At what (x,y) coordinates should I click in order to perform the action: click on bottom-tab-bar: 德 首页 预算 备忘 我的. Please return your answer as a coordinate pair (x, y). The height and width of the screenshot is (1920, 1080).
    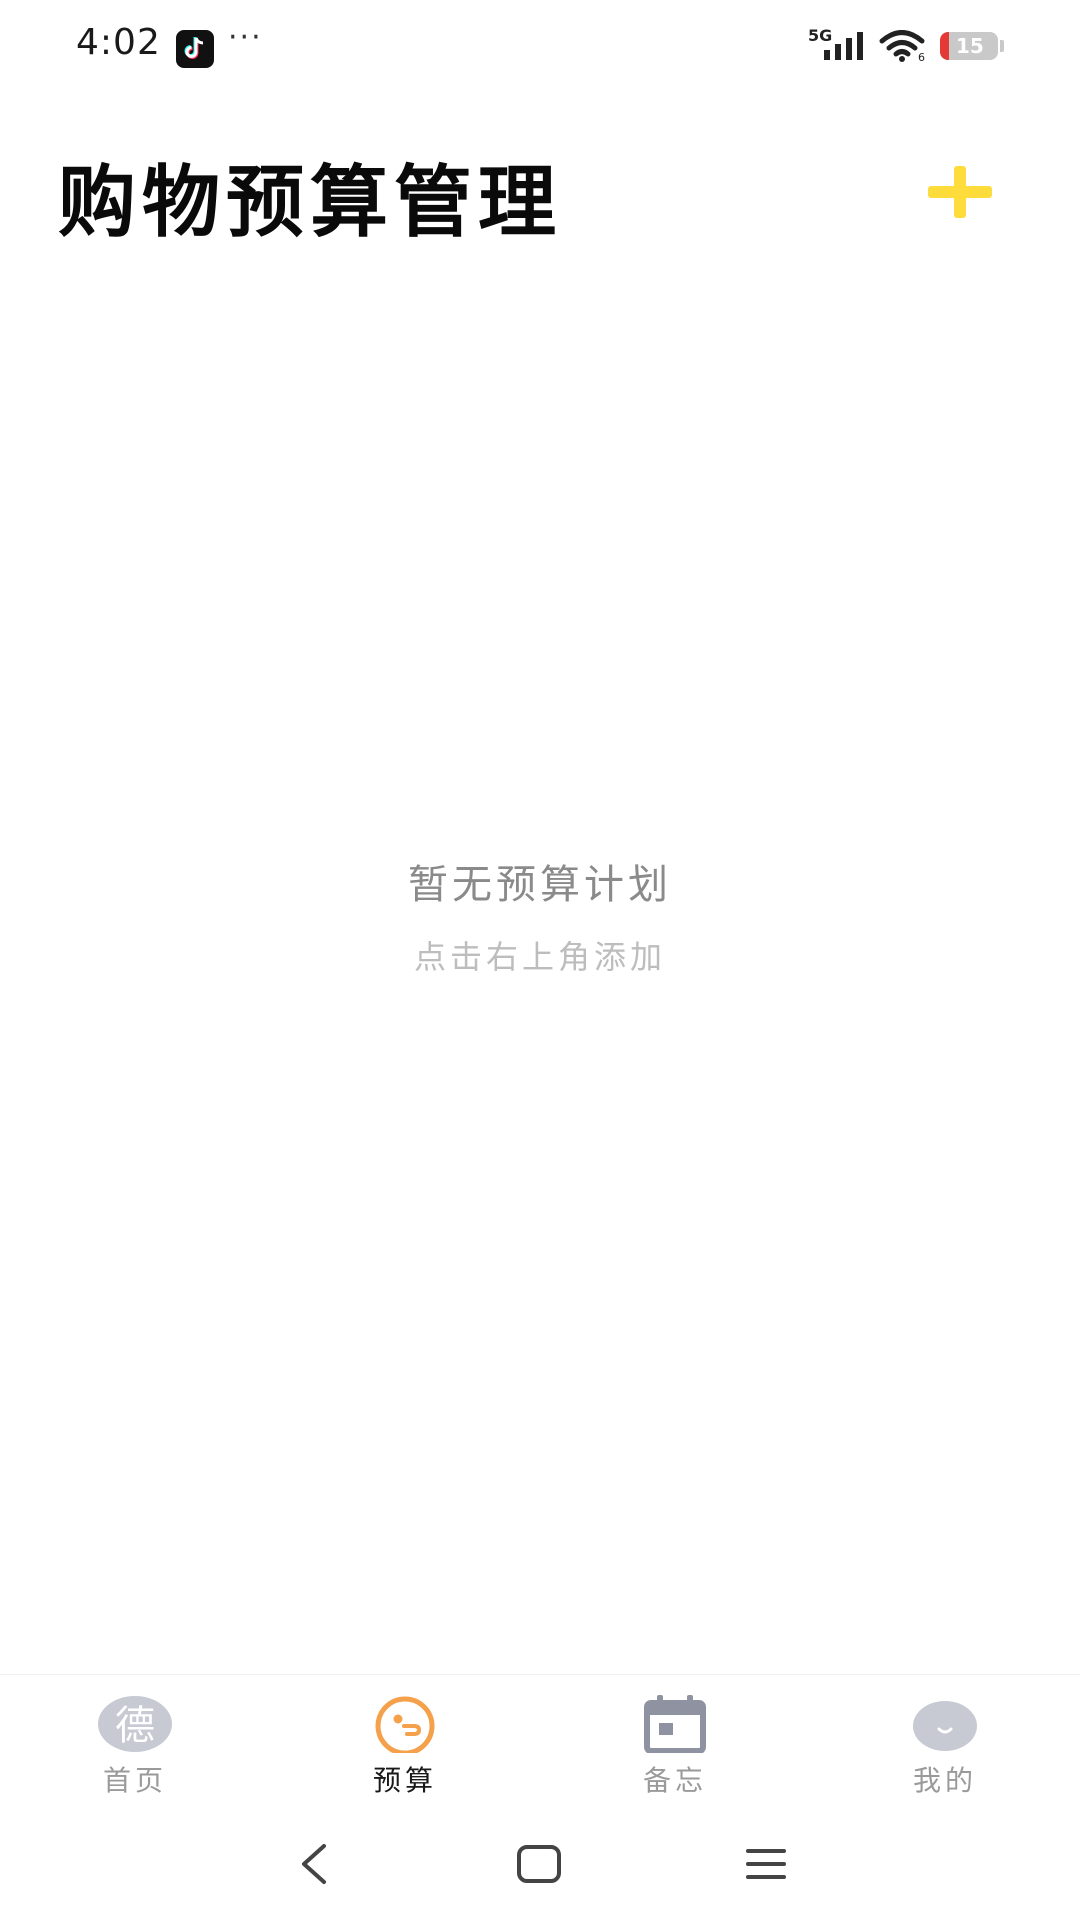
    Looking at the image, I should click on (540, 1740).